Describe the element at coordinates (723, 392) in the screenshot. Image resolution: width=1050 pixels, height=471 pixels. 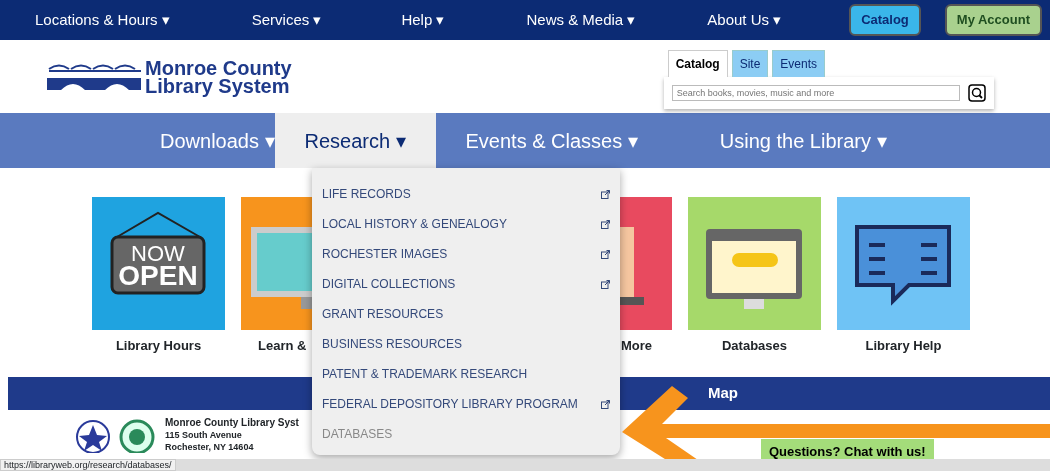
I see `banner-title: Map` at that location.